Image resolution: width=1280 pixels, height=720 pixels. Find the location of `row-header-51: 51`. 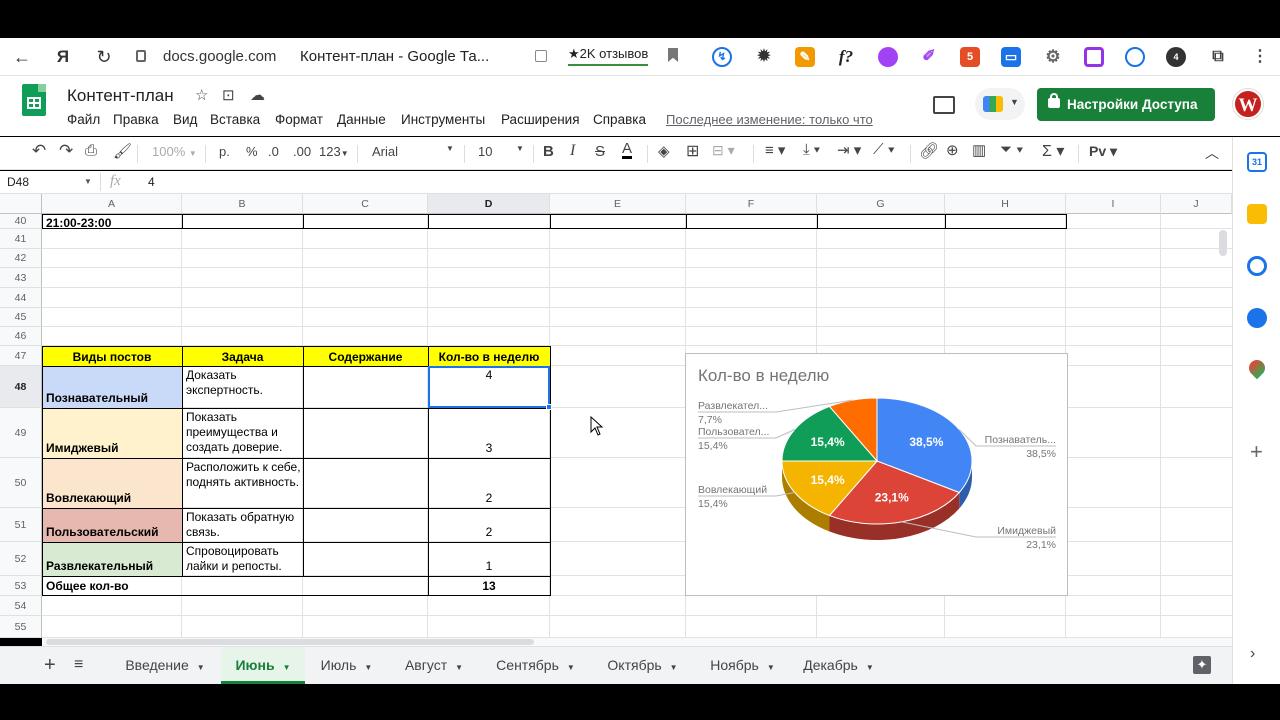

row-header-51: 51 is located at coordinates (21, 525).